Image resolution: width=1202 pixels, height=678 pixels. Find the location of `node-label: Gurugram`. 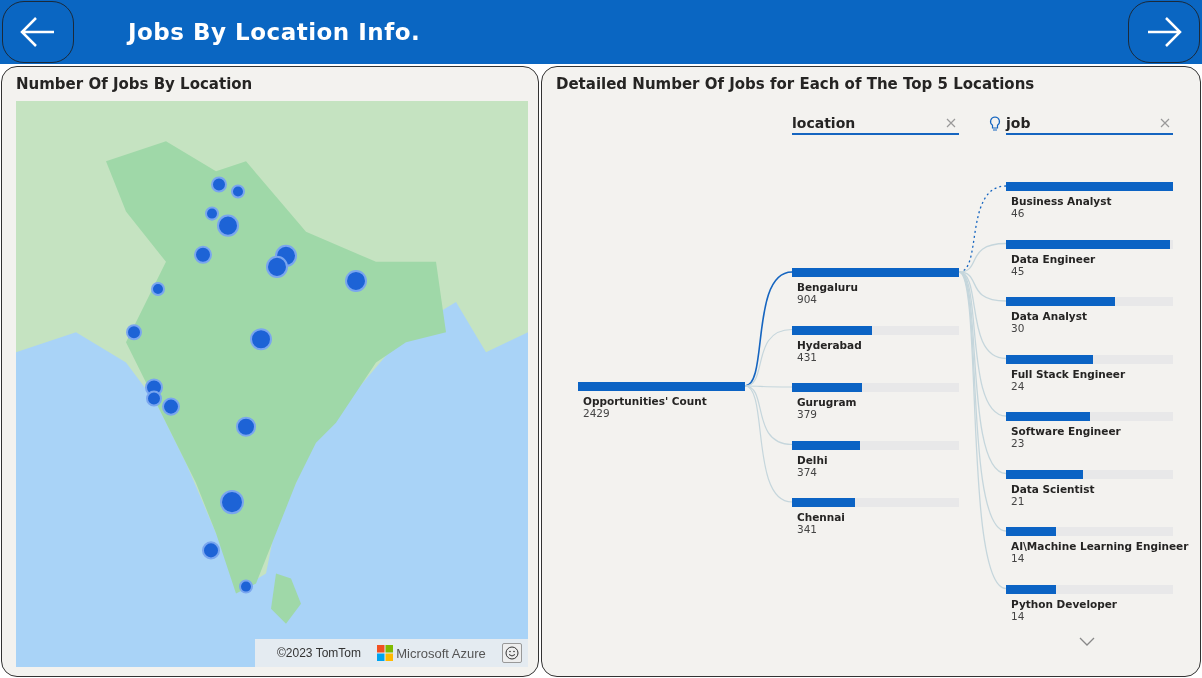

node-label: Gurugram is located at coordinates (827, 402).